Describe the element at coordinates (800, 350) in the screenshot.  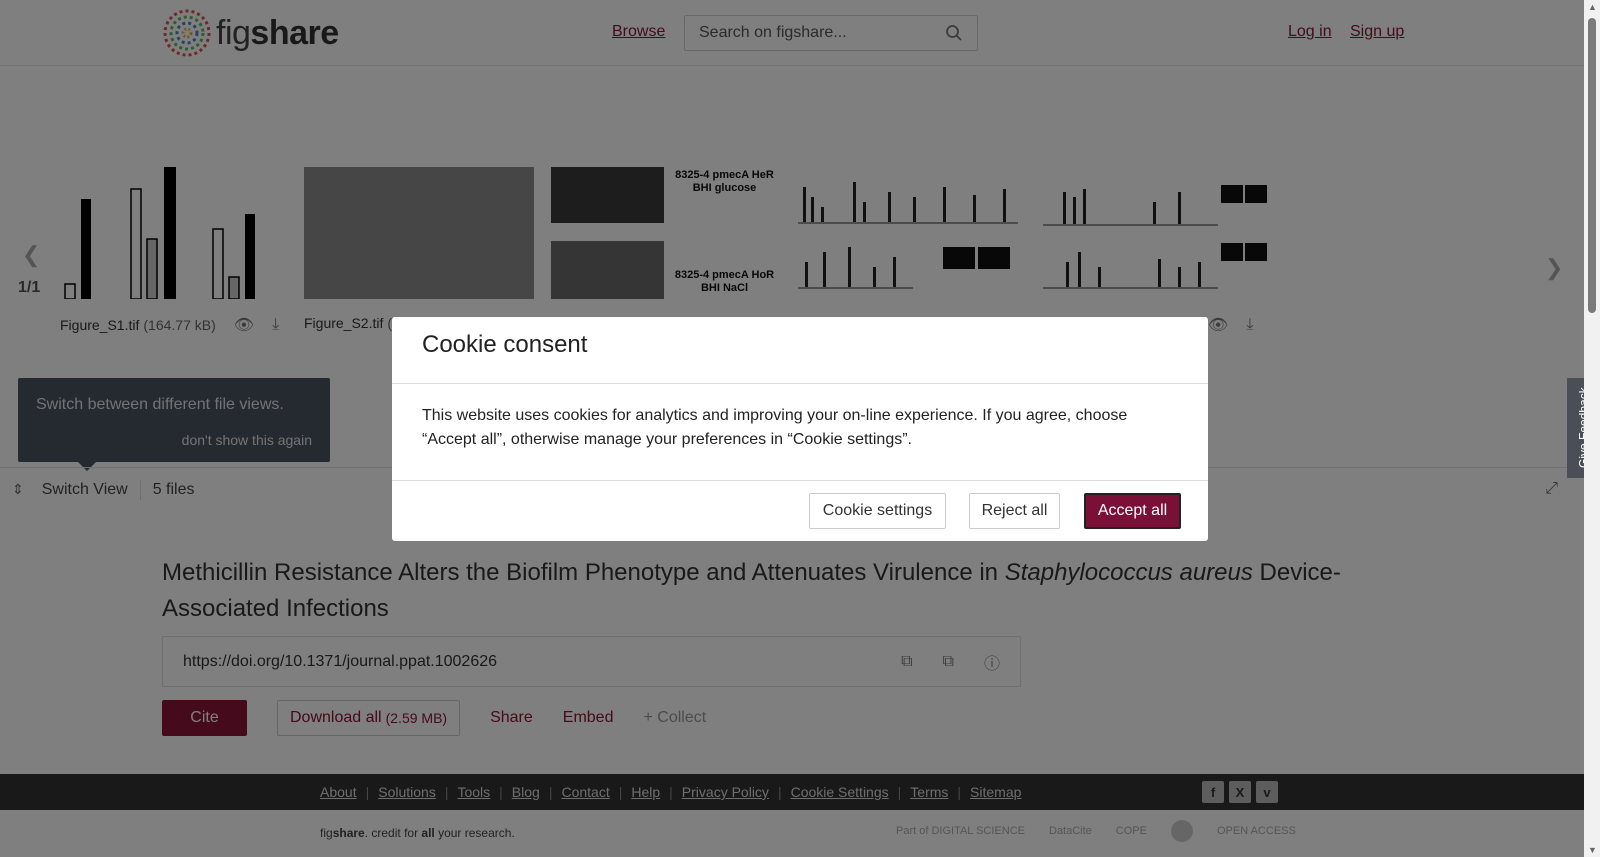
I see `cookie-dialog-title: Cookie consent` at that location.